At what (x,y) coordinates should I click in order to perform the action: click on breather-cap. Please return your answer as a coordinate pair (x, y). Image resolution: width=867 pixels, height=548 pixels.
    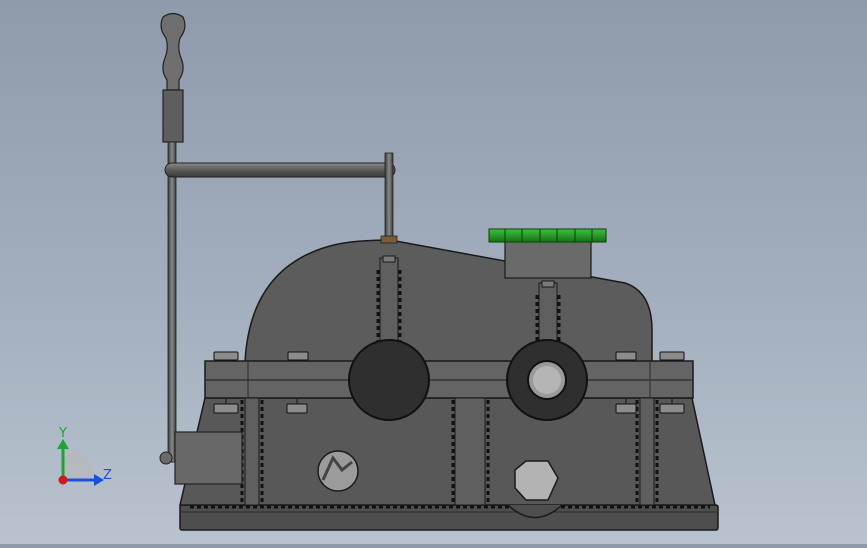
    Looking at the image, I should click on (547, 235).